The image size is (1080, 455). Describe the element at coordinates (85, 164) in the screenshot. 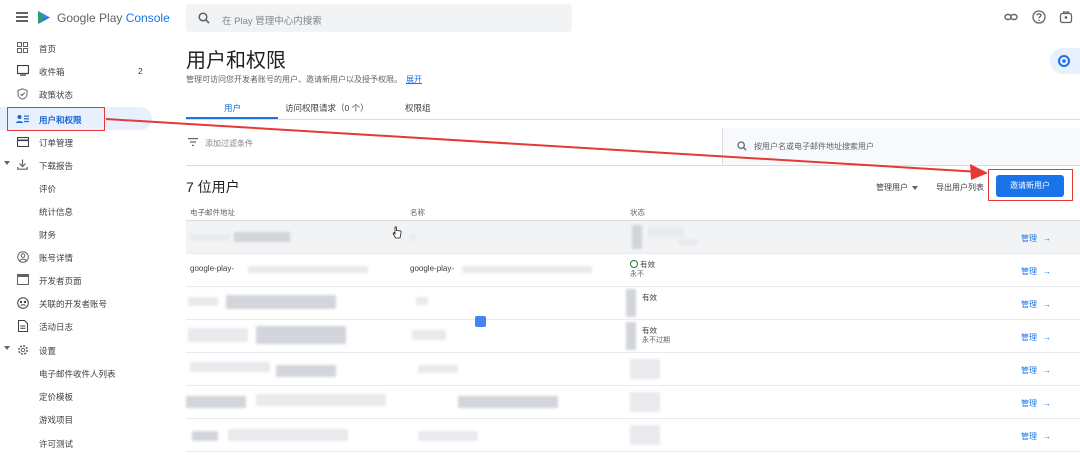

I see `sidebar-item-download-reports: 下载报告` at that location.